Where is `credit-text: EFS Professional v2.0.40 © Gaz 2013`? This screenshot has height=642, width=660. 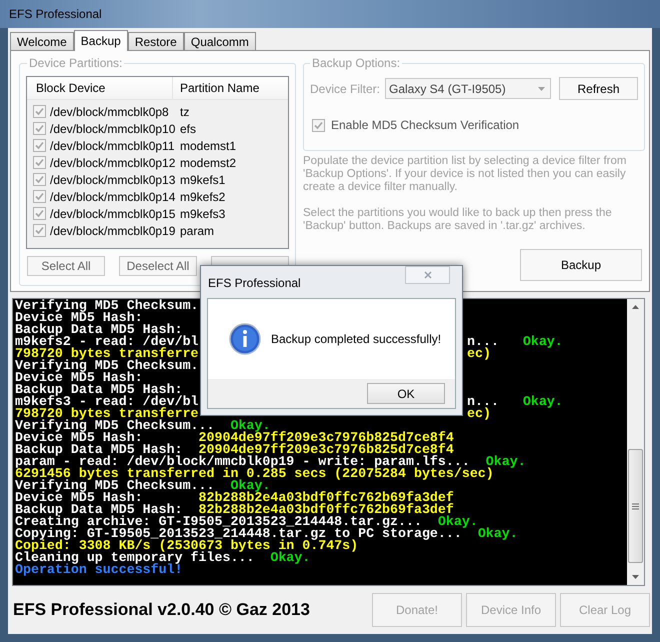 credit-text: EFS Professional v2.0.40 © Gaz 2013 is located at coordinates (162, 610).